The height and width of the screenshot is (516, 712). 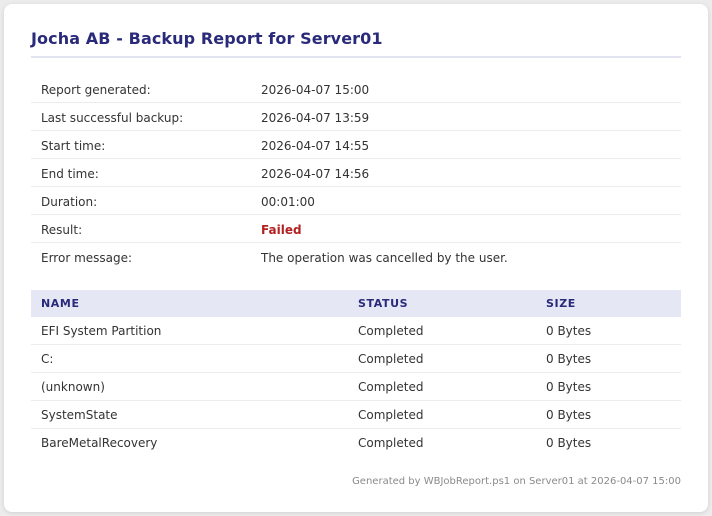 I want to click on info-value: 2026-04-07 14:55, so click(x=315, y=146).